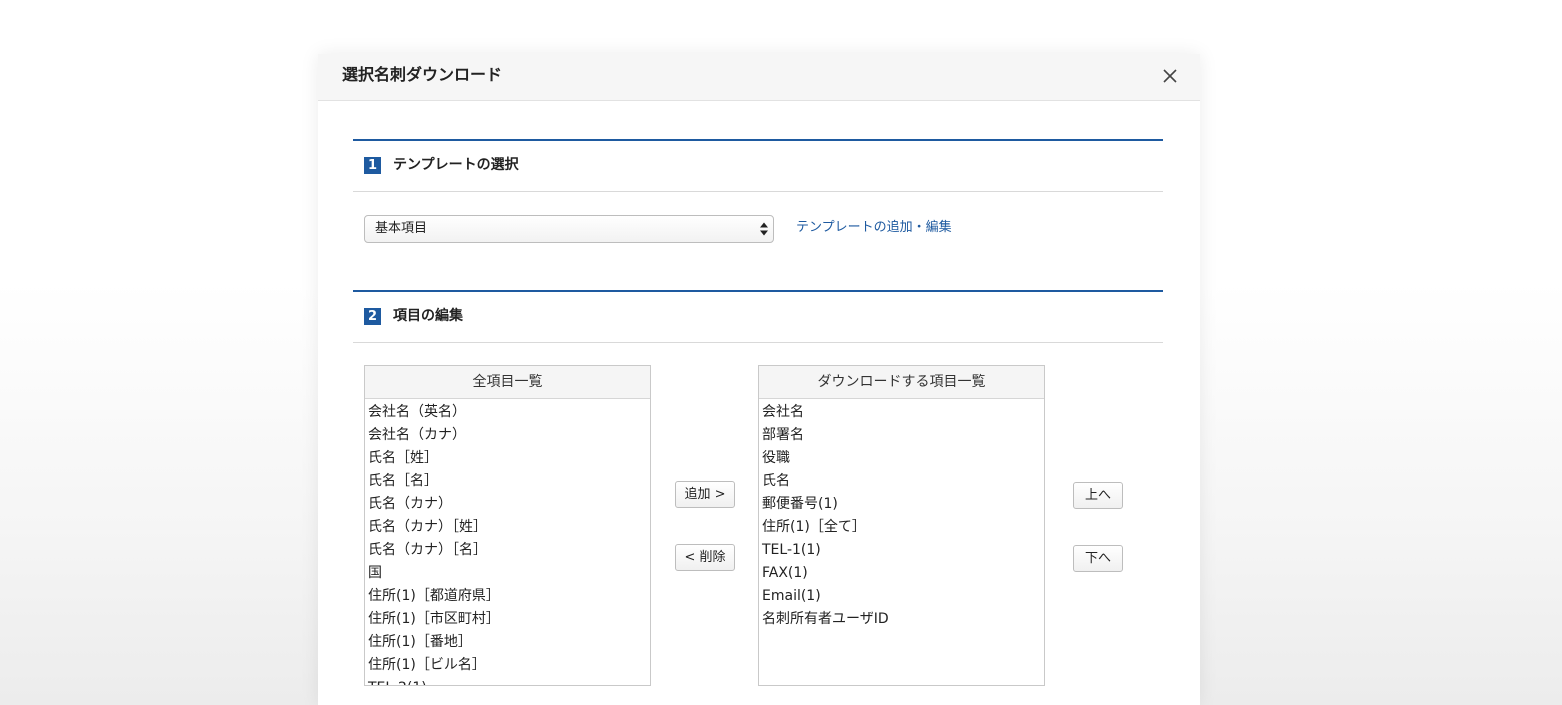 The image size is (1562, 705). What do you see at coordinates (509, 681) in the screenshot?
I see `list-item: TEL-2(1)` at bounding box center [509, 681].